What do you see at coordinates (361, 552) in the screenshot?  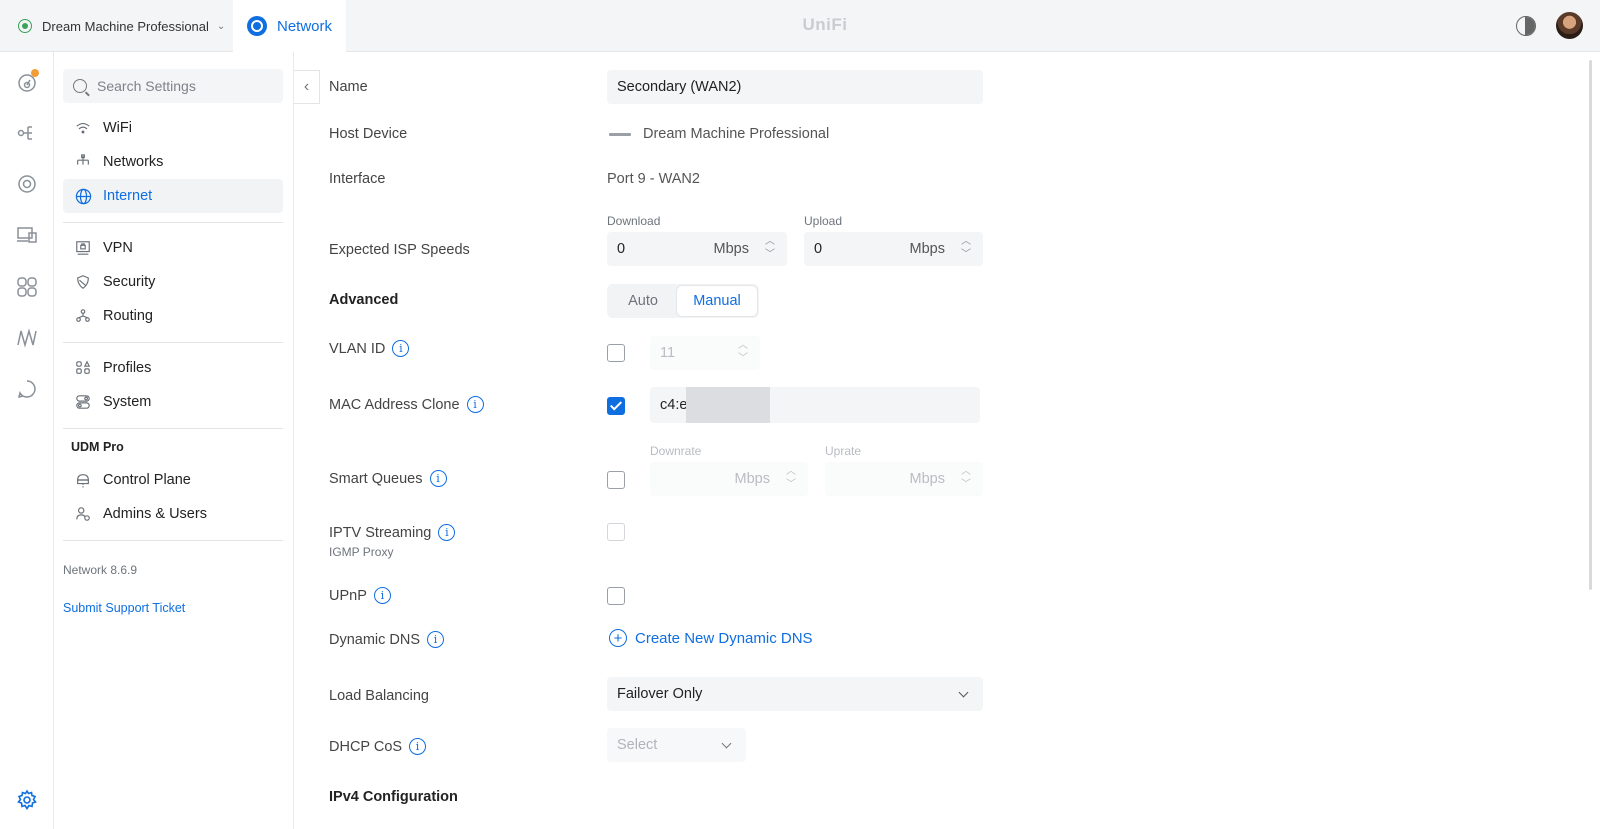 I see `iptv-sublabel: IGMP Proxy` at bounding box center [361, 552].